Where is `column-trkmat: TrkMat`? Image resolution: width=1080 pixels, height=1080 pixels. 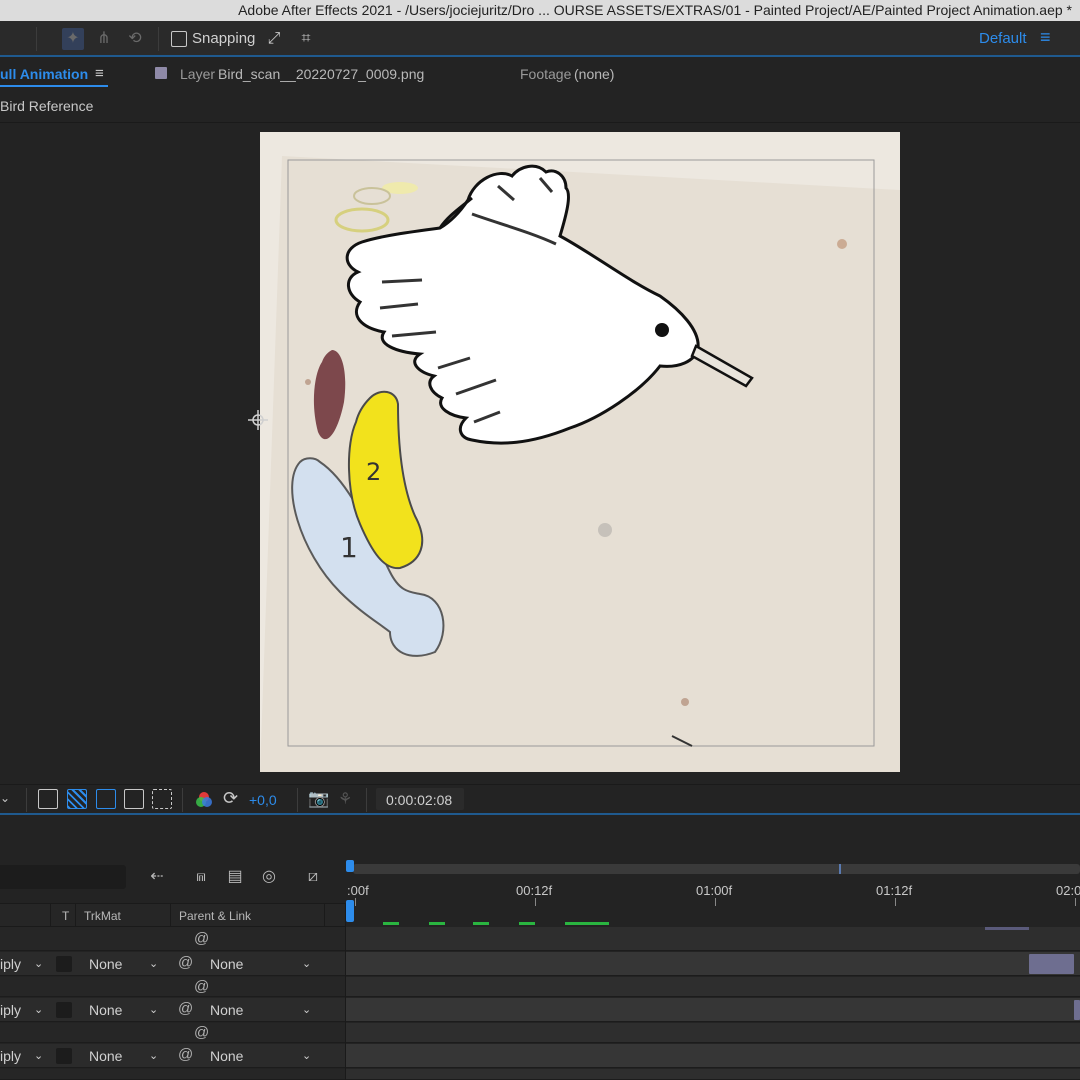 column-trkmat: TrkMat is located at coordinates (102, 916).